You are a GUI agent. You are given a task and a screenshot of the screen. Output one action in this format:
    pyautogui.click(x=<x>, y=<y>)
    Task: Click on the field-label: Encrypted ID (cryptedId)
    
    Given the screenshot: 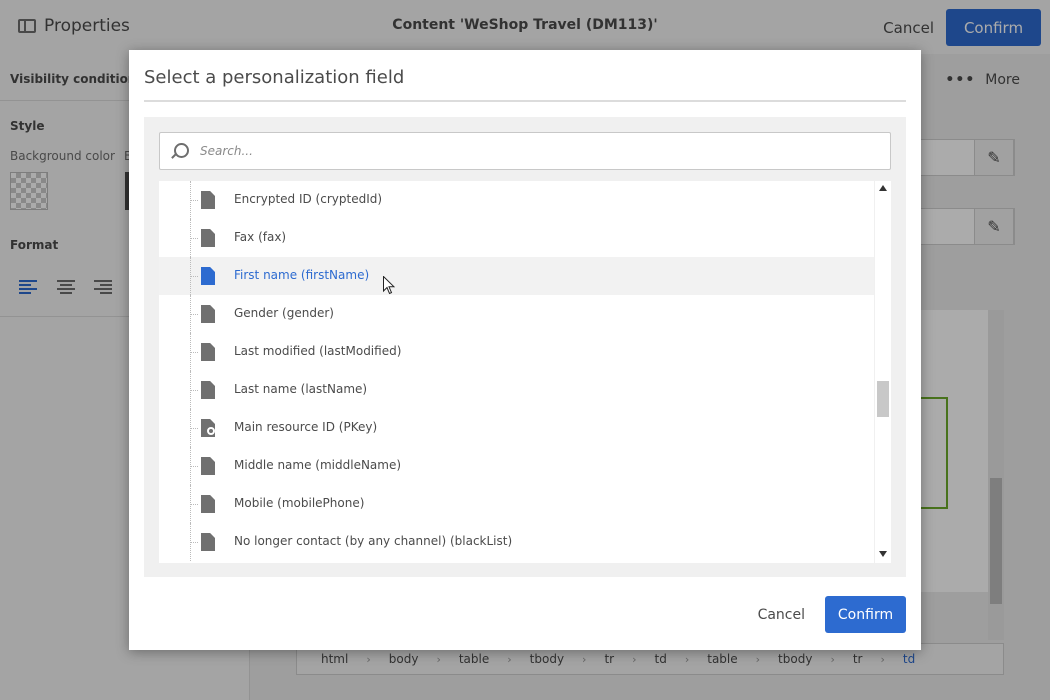 What is the action you would take?
    pyautogui.click(x=308, y=199)
    